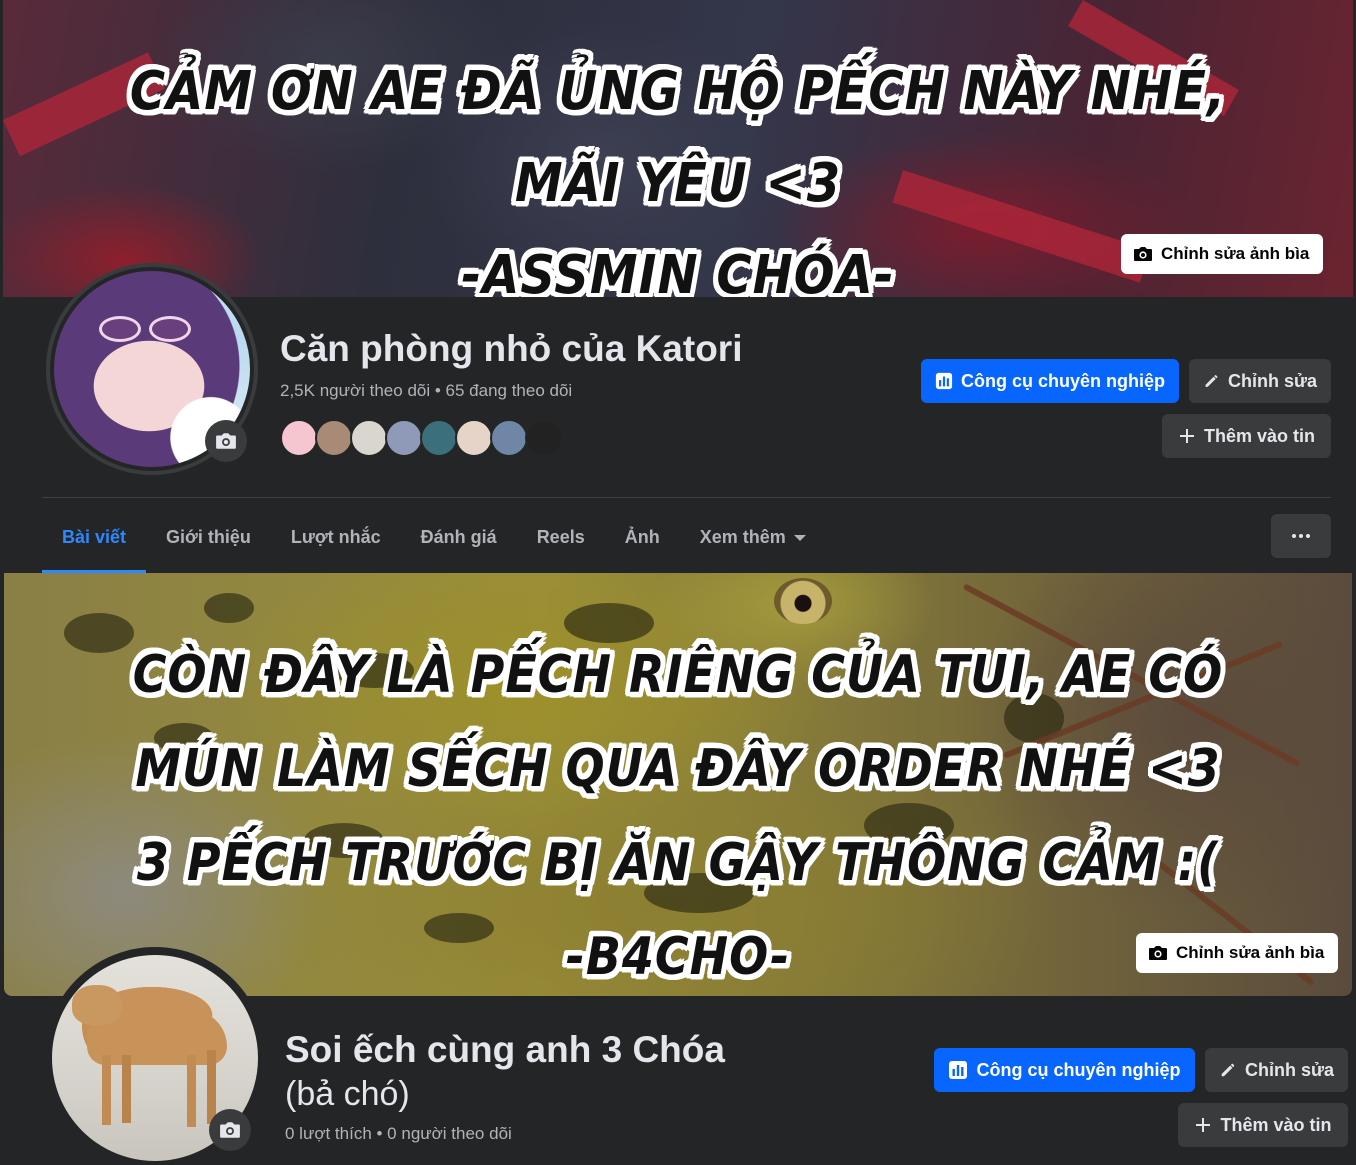 The image size is (1356, 1165). What do you see at coordinates (799, 538) in the screenshot?
I see `caret-down-icon` at bounding box center [799, 538].